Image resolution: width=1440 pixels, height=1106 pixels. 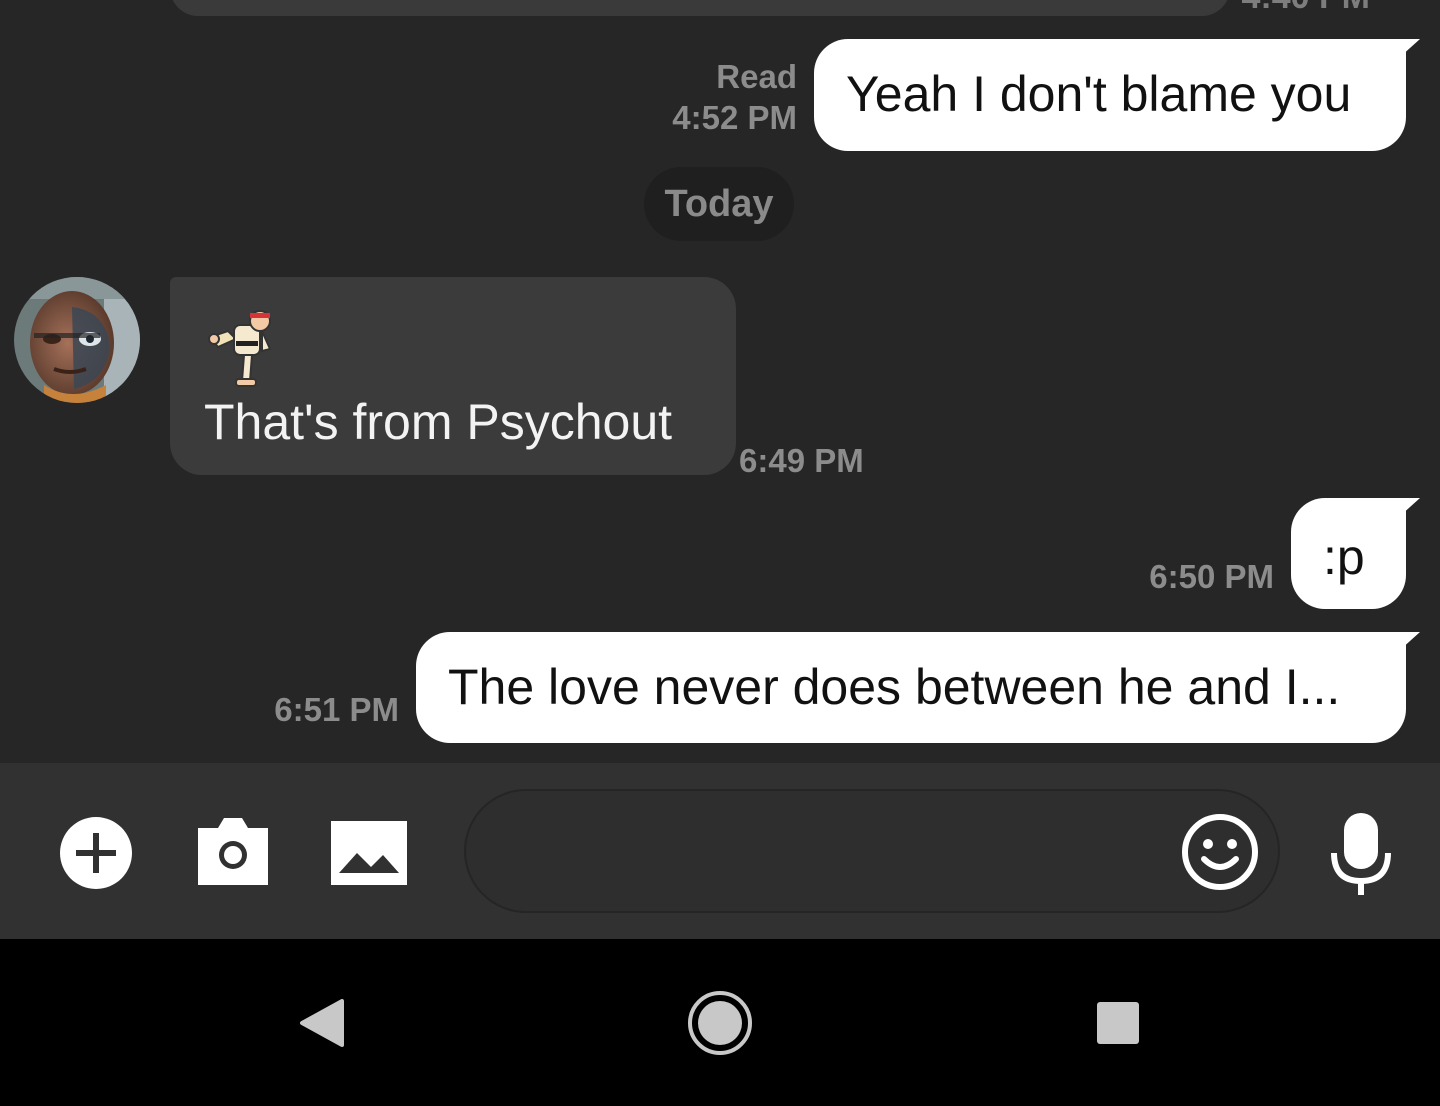 I want to click on message-text: Yeah I don't blame you, so click(x=1099, y=94).